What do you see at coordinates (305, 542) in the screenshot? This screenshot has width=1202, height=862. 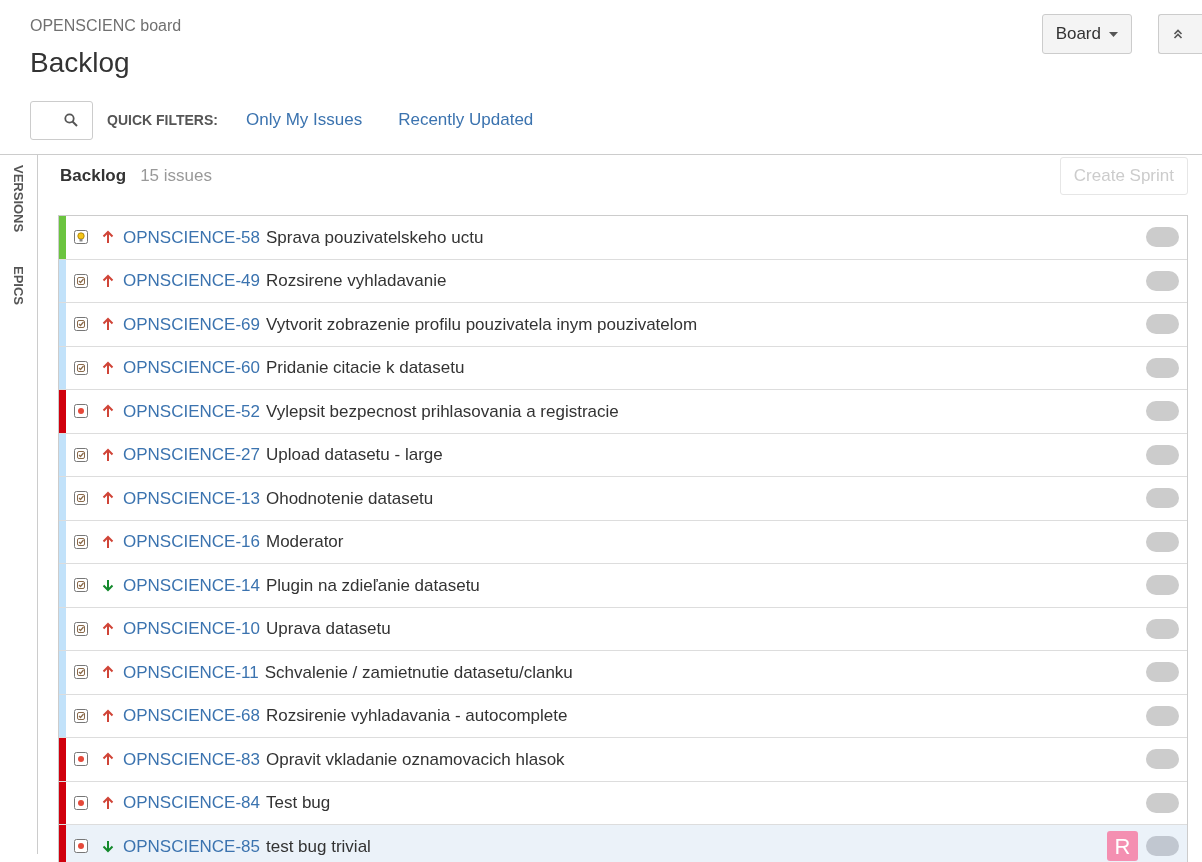 I see `issue-summary: Moderator` at bounding box center [305, 542].